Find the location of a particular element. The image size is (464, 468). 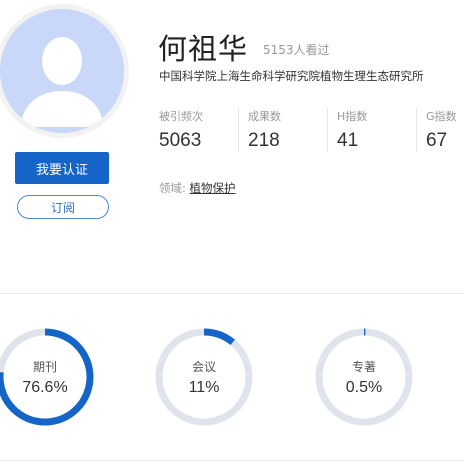

ring-value: 11% is located at coordinates (204, 387).